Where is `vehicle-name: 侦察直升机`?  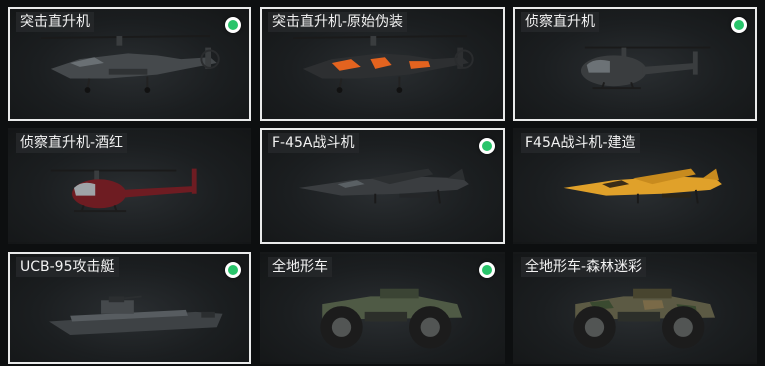
vehicle-name: 侦察直升机 is located at coordinates (560, 22).